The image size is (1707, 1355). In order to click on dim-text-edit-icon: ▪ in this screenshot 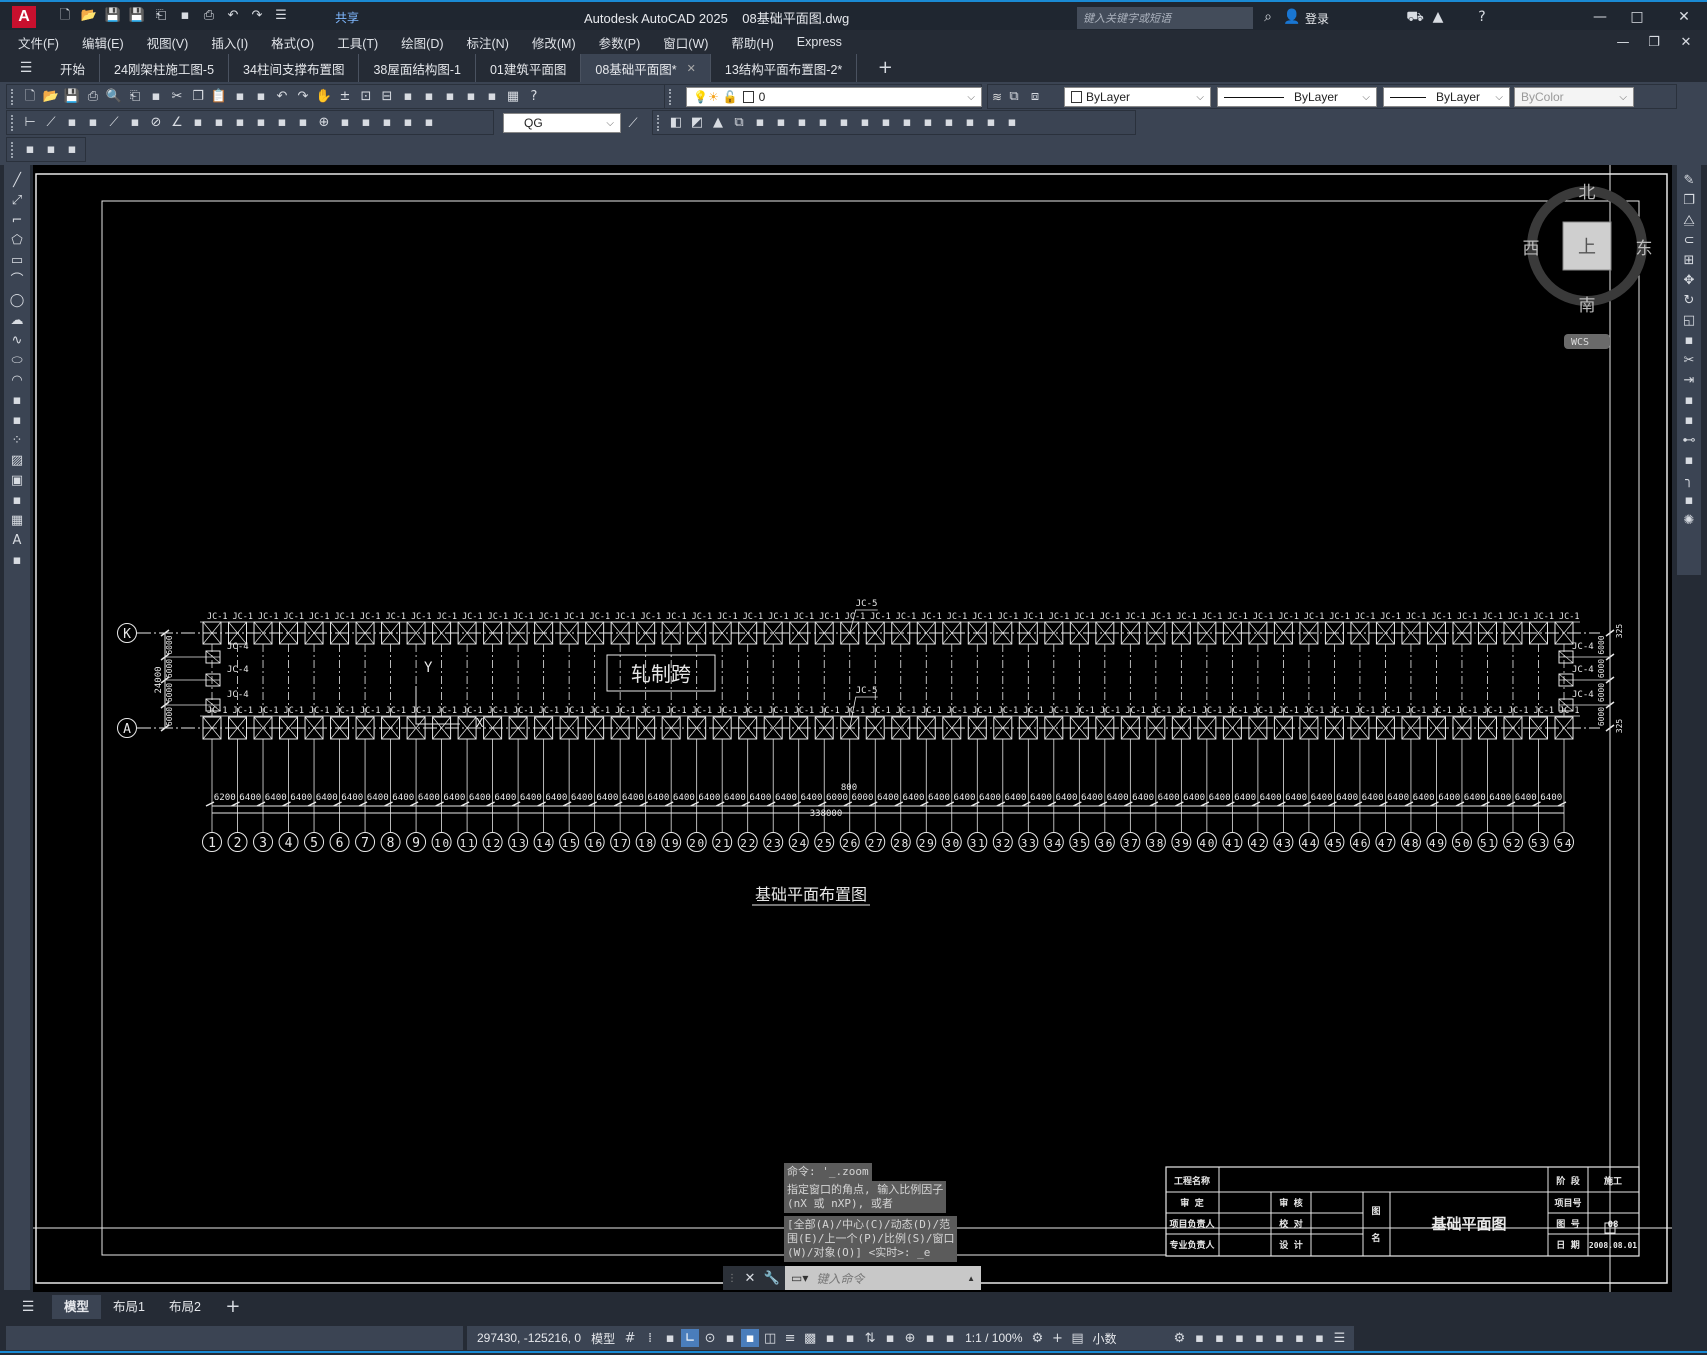, I will do `click(408, 123)`.